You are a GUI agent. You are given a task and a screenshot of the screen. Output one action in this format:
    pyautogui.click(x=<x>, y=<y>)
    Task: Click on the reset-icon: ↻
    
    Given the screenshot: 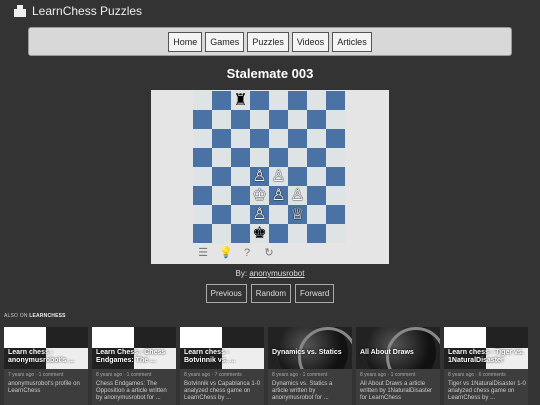 What is the action you would take?
    pyautogui.click(x=269, y=253)
    